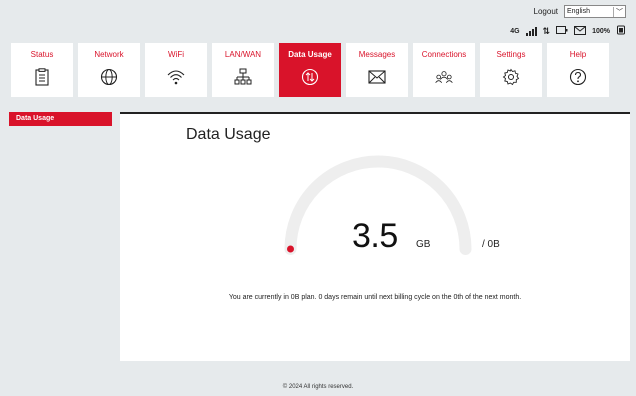  I want to click on data-transfer-arrows-icon: ⇅, so click(546, 30).